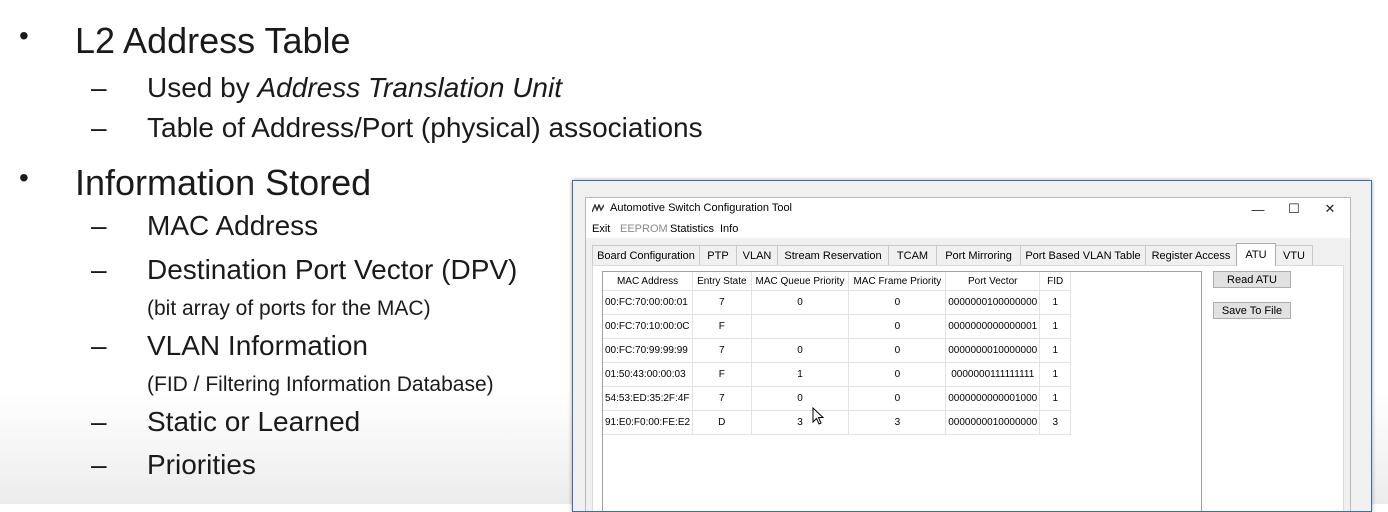 The image size is (1388, 512). What do you see at coordinates (201, 464) in the screenshot?
I see `sub-bullet-text: Priorities` at bounding box center [201, 464].